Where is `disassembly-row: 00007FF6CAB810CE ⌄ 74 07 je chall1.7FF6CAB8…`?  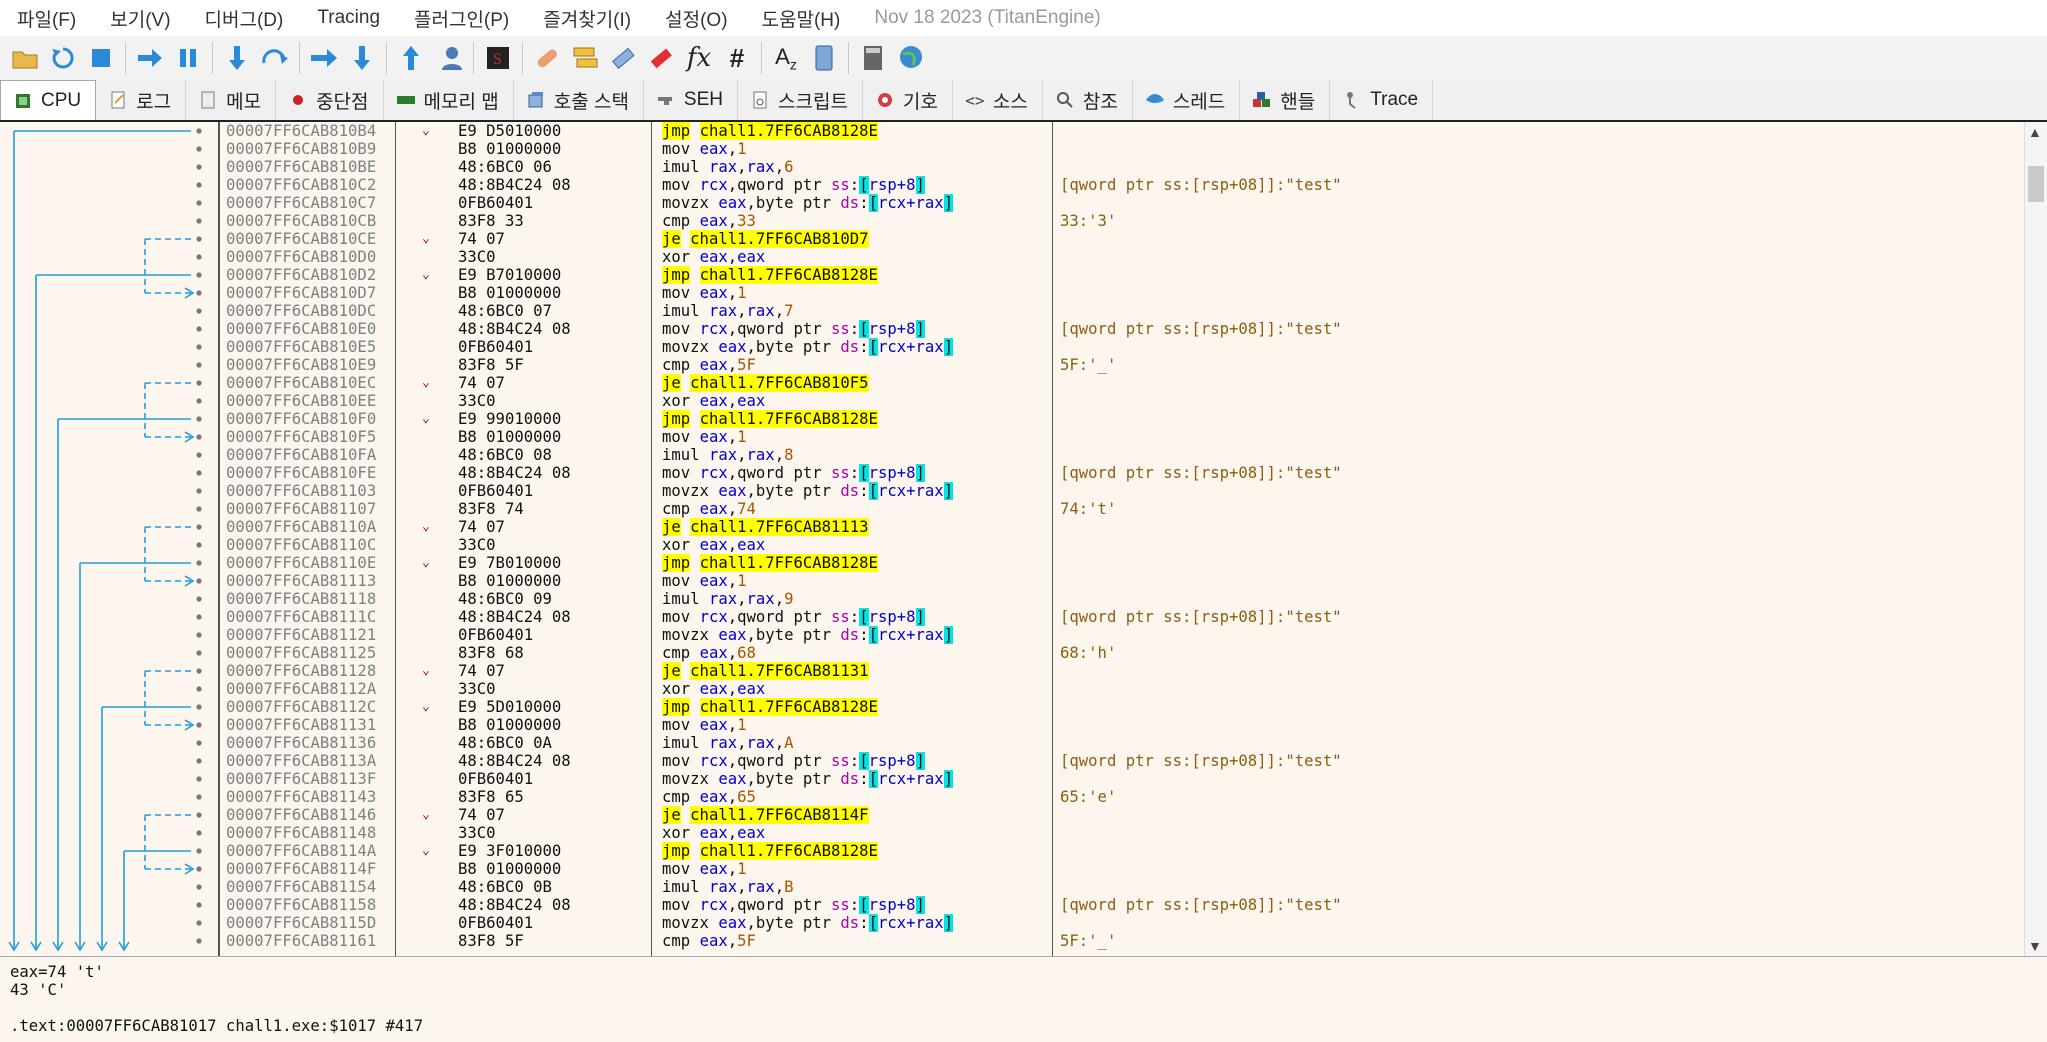 disassembly-row: 00007FF6CAB810CE ⌄ 74 07 je chall1.7FF6CAB8… is located at coordinates (1122, 239).